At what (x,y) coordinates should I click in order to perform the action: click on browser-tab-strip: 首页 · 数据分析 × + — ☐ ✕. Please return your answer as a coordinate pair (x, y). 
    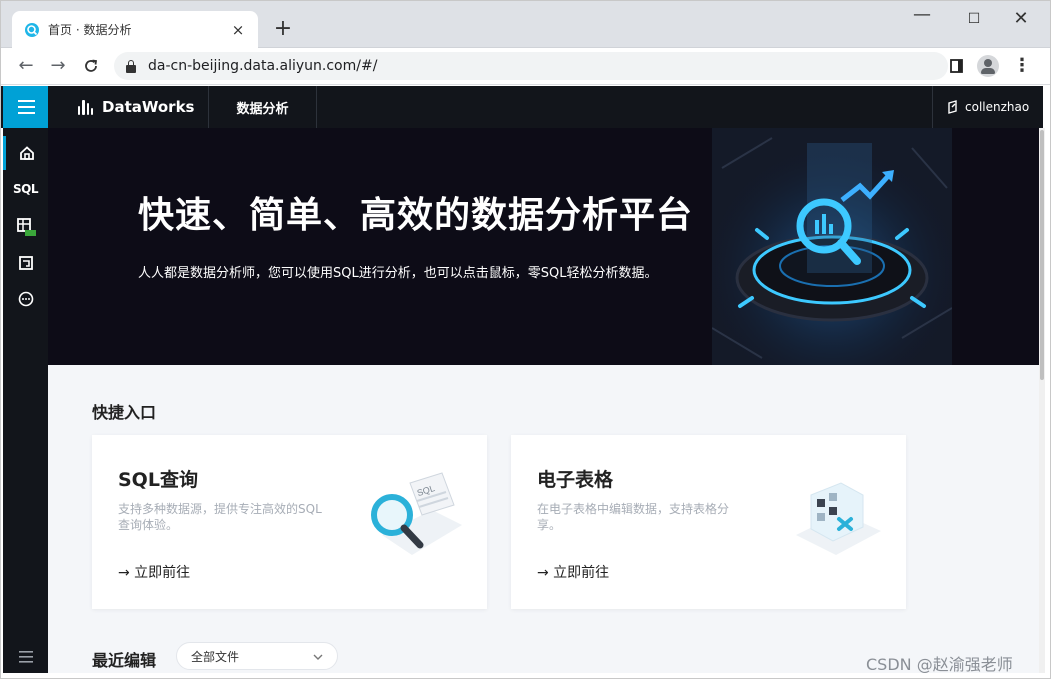
    Looking at the image, I should click on (525, 24).